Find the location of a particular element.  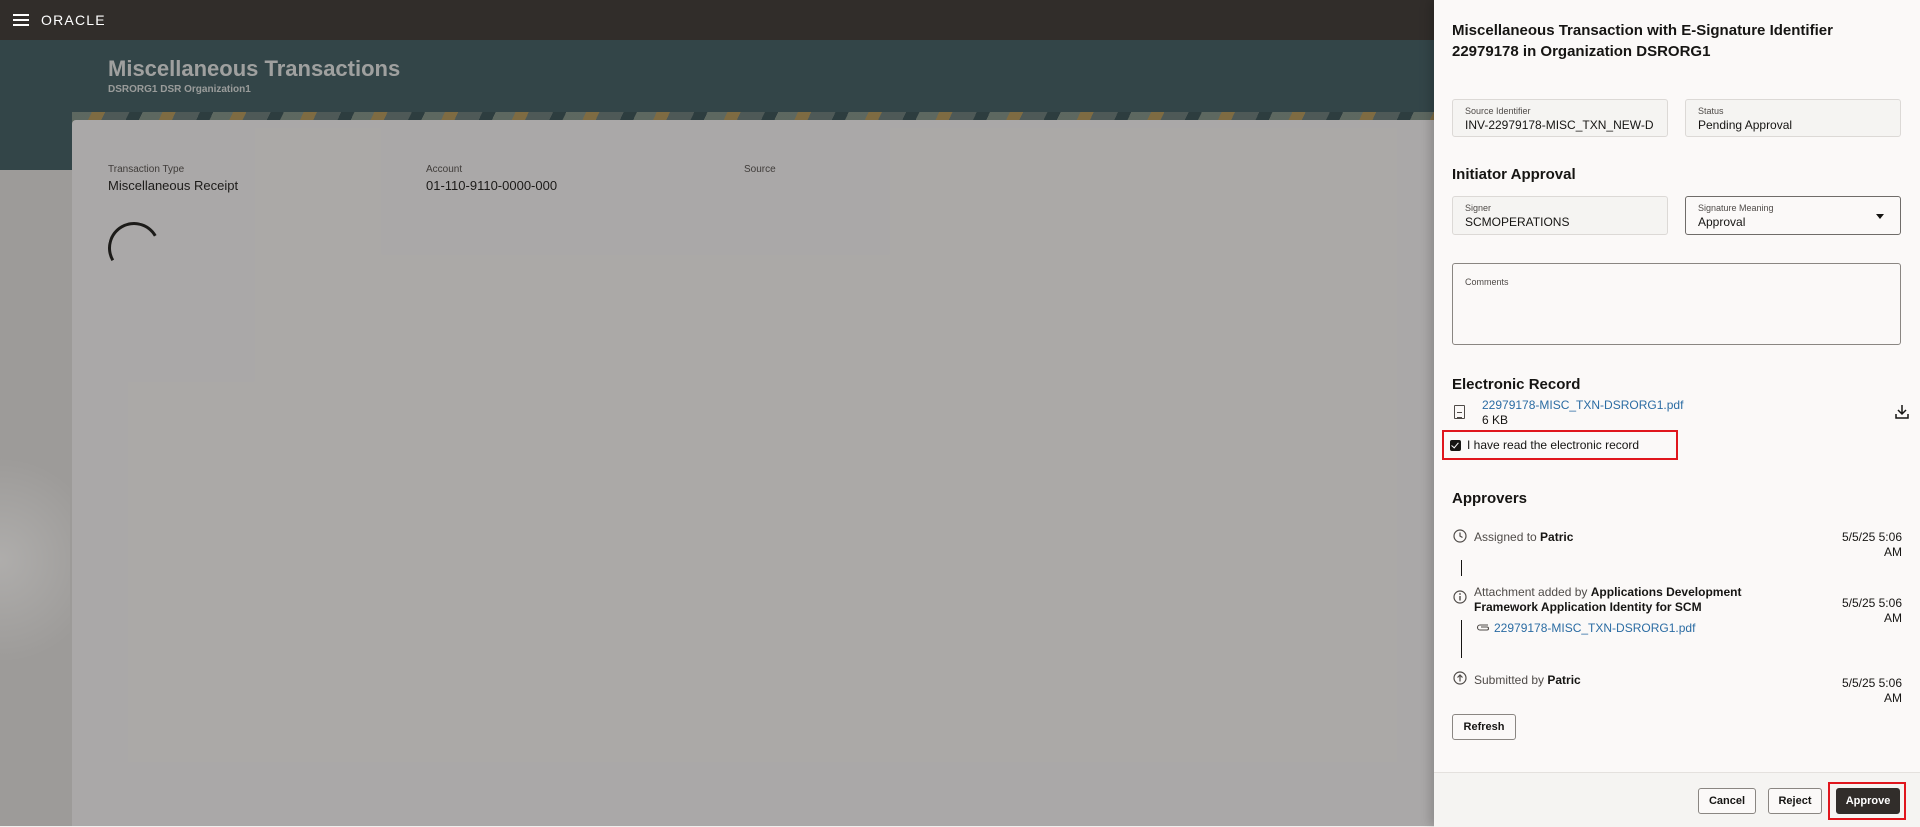

approver-entry-submitted: Submitted by Patric is located at coordinates (1527, 680).